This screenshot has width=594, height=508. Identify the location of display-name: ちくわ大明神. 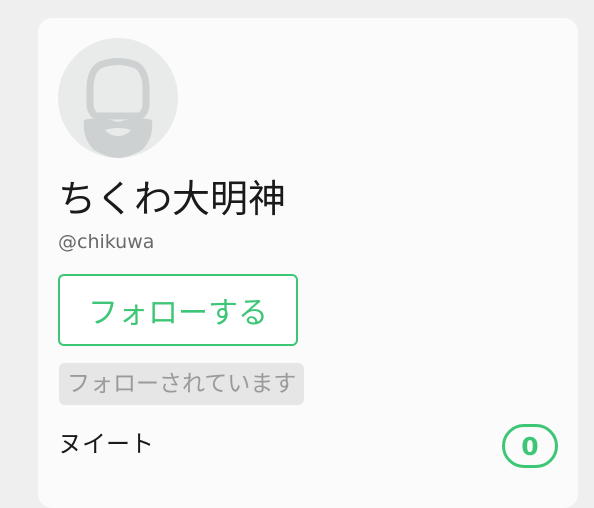
(172, 199).